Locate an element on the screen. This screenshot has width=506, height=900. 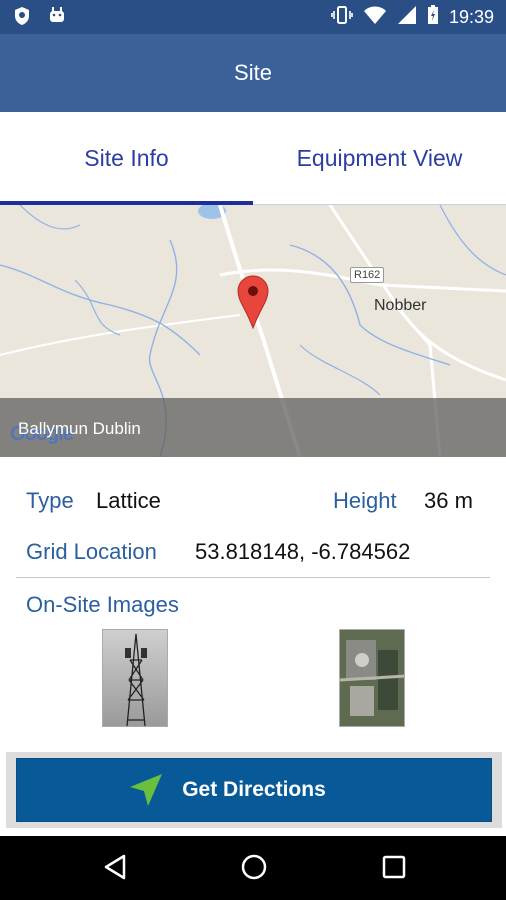
status-bar: 19:39 is located at coordinates (253, 17).